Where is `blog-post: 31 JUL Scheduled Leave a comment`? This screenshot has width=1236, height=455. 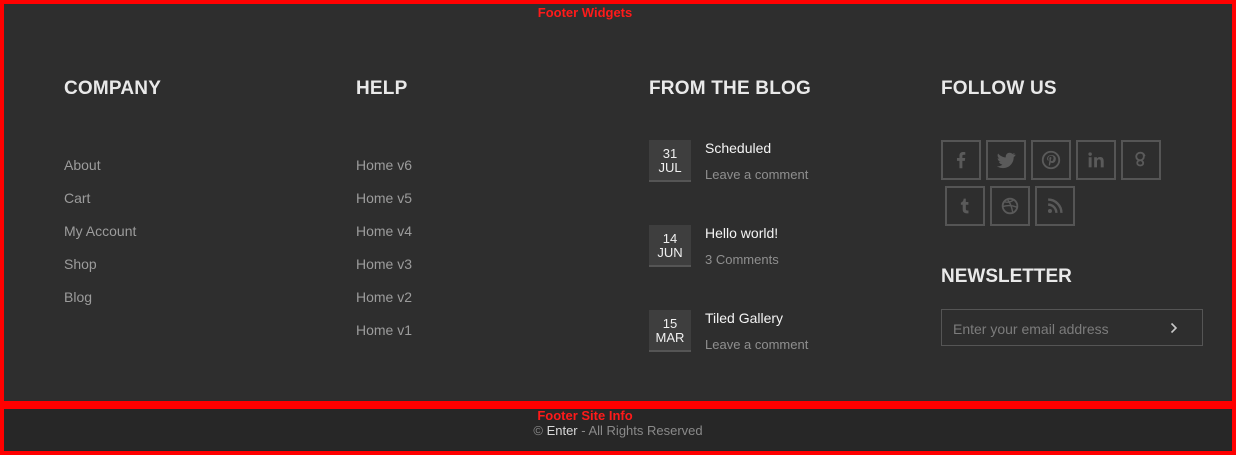
blog-post: 31 JUL Scheduled Leave a comment is located at coordinates (759, 162).